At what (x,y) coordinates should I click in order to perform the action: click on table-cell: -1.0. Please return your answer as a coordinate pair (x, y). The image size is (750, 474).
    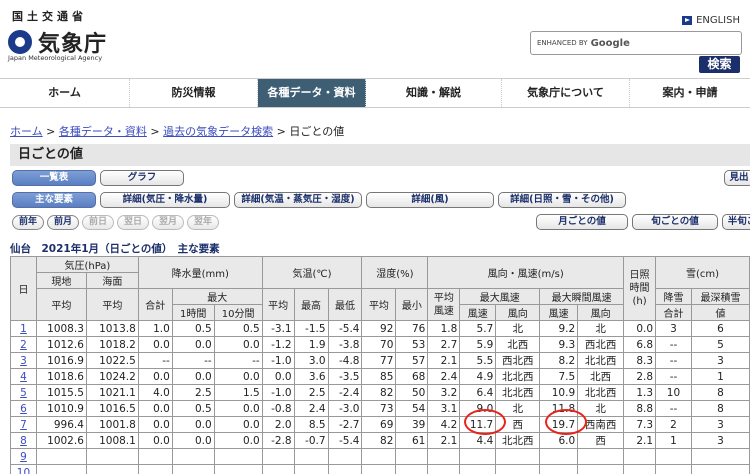
    Looking at the image, I should click on (278, 360).